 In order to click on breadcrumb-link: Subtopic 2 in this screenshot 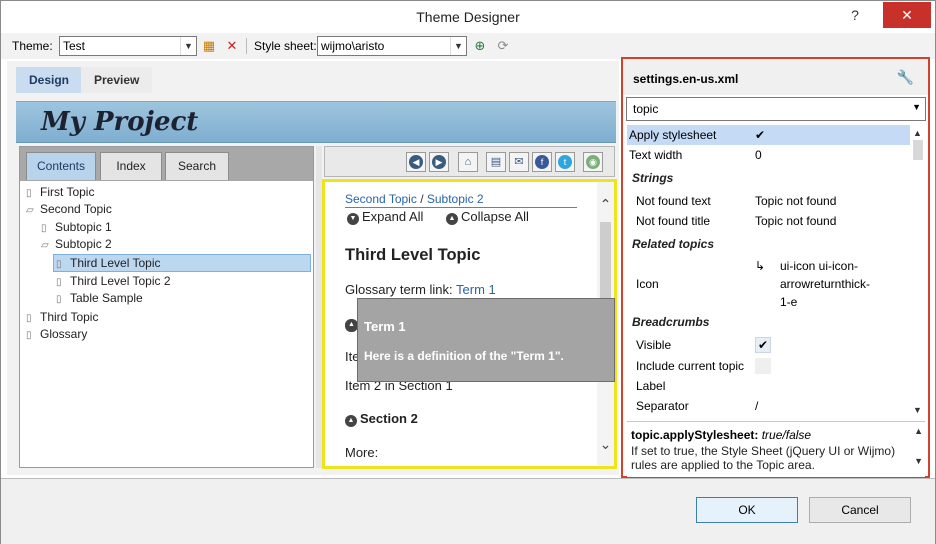, I will do `click(455, 199)`.